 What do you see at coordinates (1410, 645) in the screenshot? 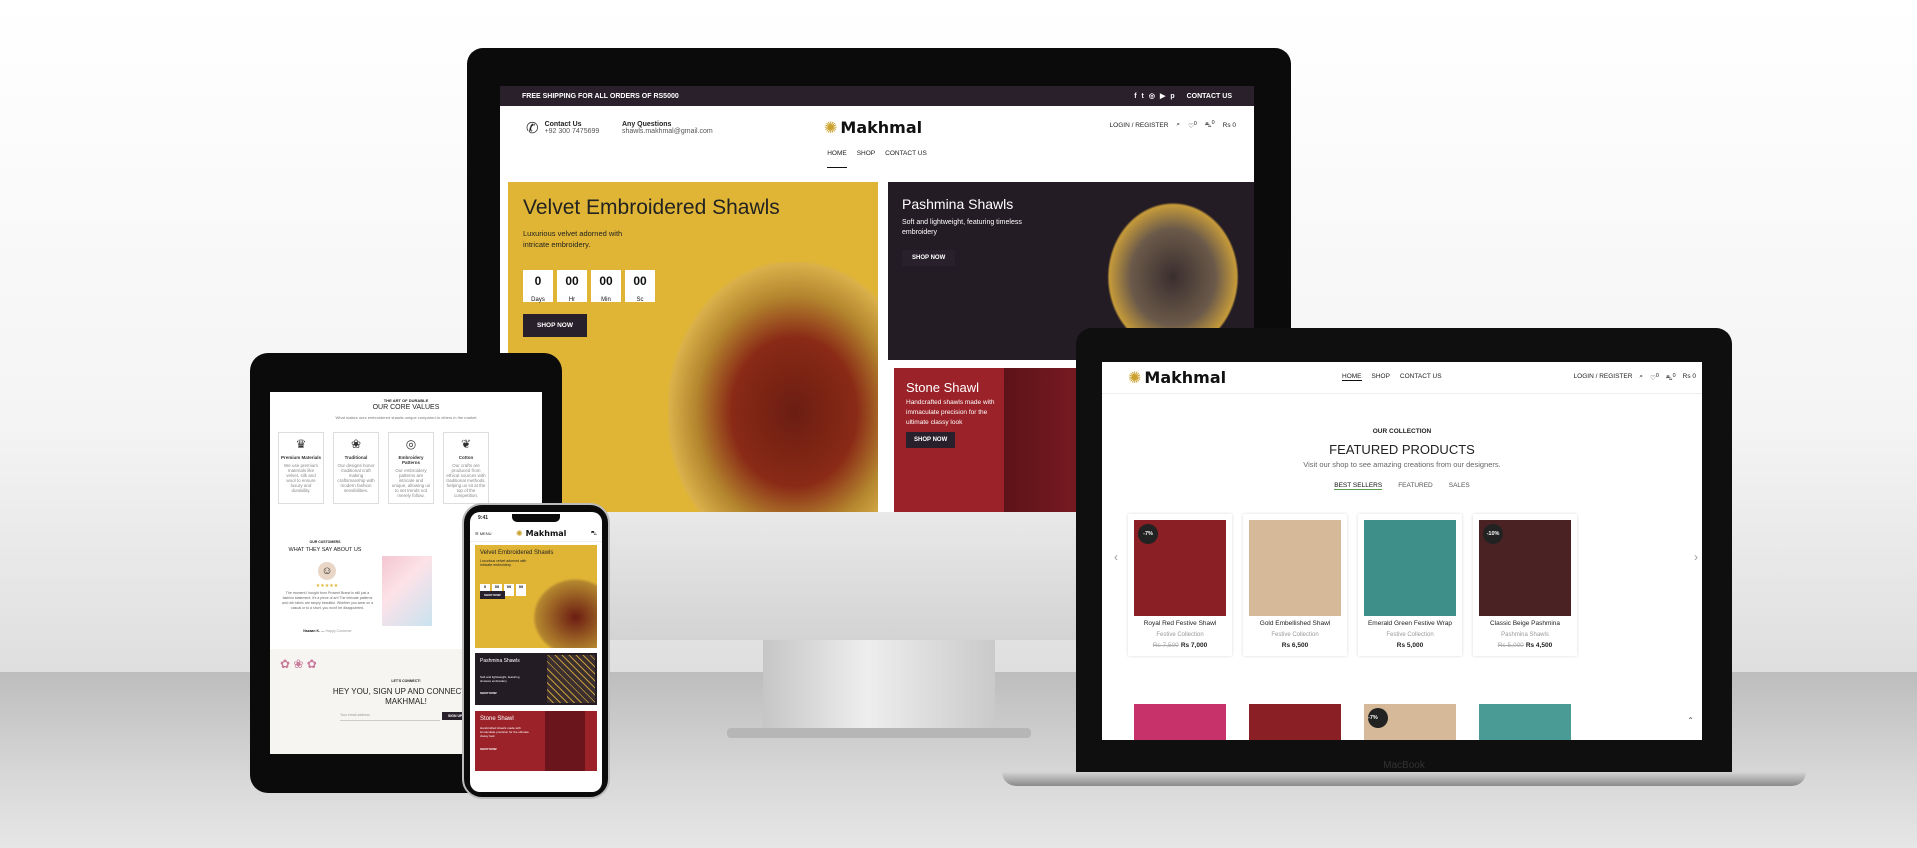
I see `product-price: Rs 5,000` at bounding box center [1410, 645].